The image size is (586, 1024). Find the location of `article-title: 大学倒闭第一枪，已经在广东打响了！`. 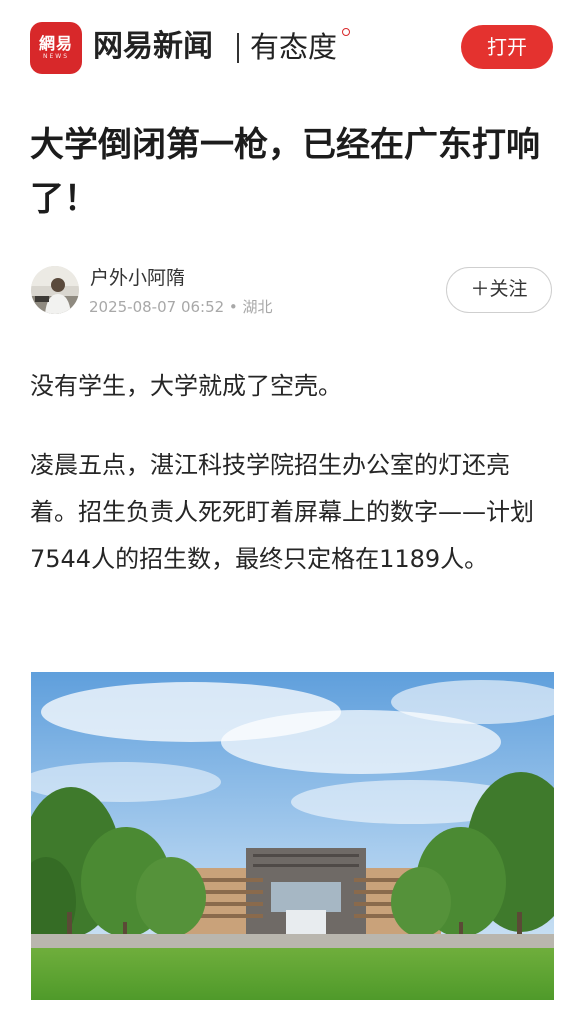

article-title: 大学倒闭第一枪，已经在广东打响了！ is located at coordinates (285, 172).